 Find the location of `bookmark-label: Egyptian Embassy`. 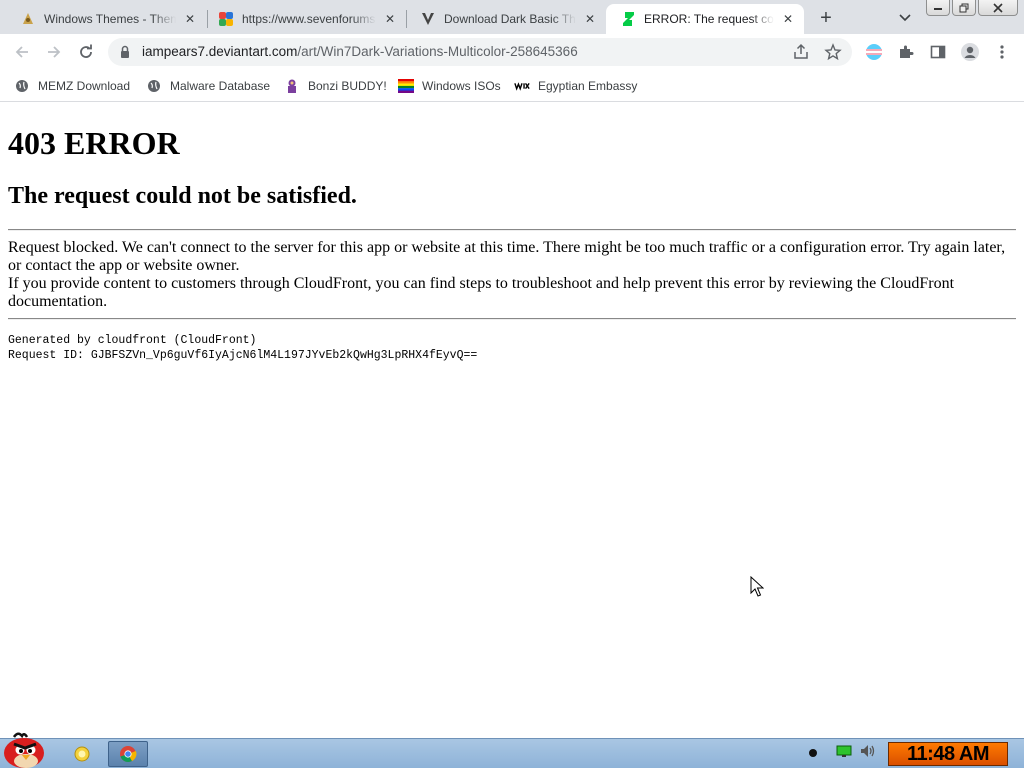

bookmark-label: Egyptian Embassy is located at coordinates (588, 86).